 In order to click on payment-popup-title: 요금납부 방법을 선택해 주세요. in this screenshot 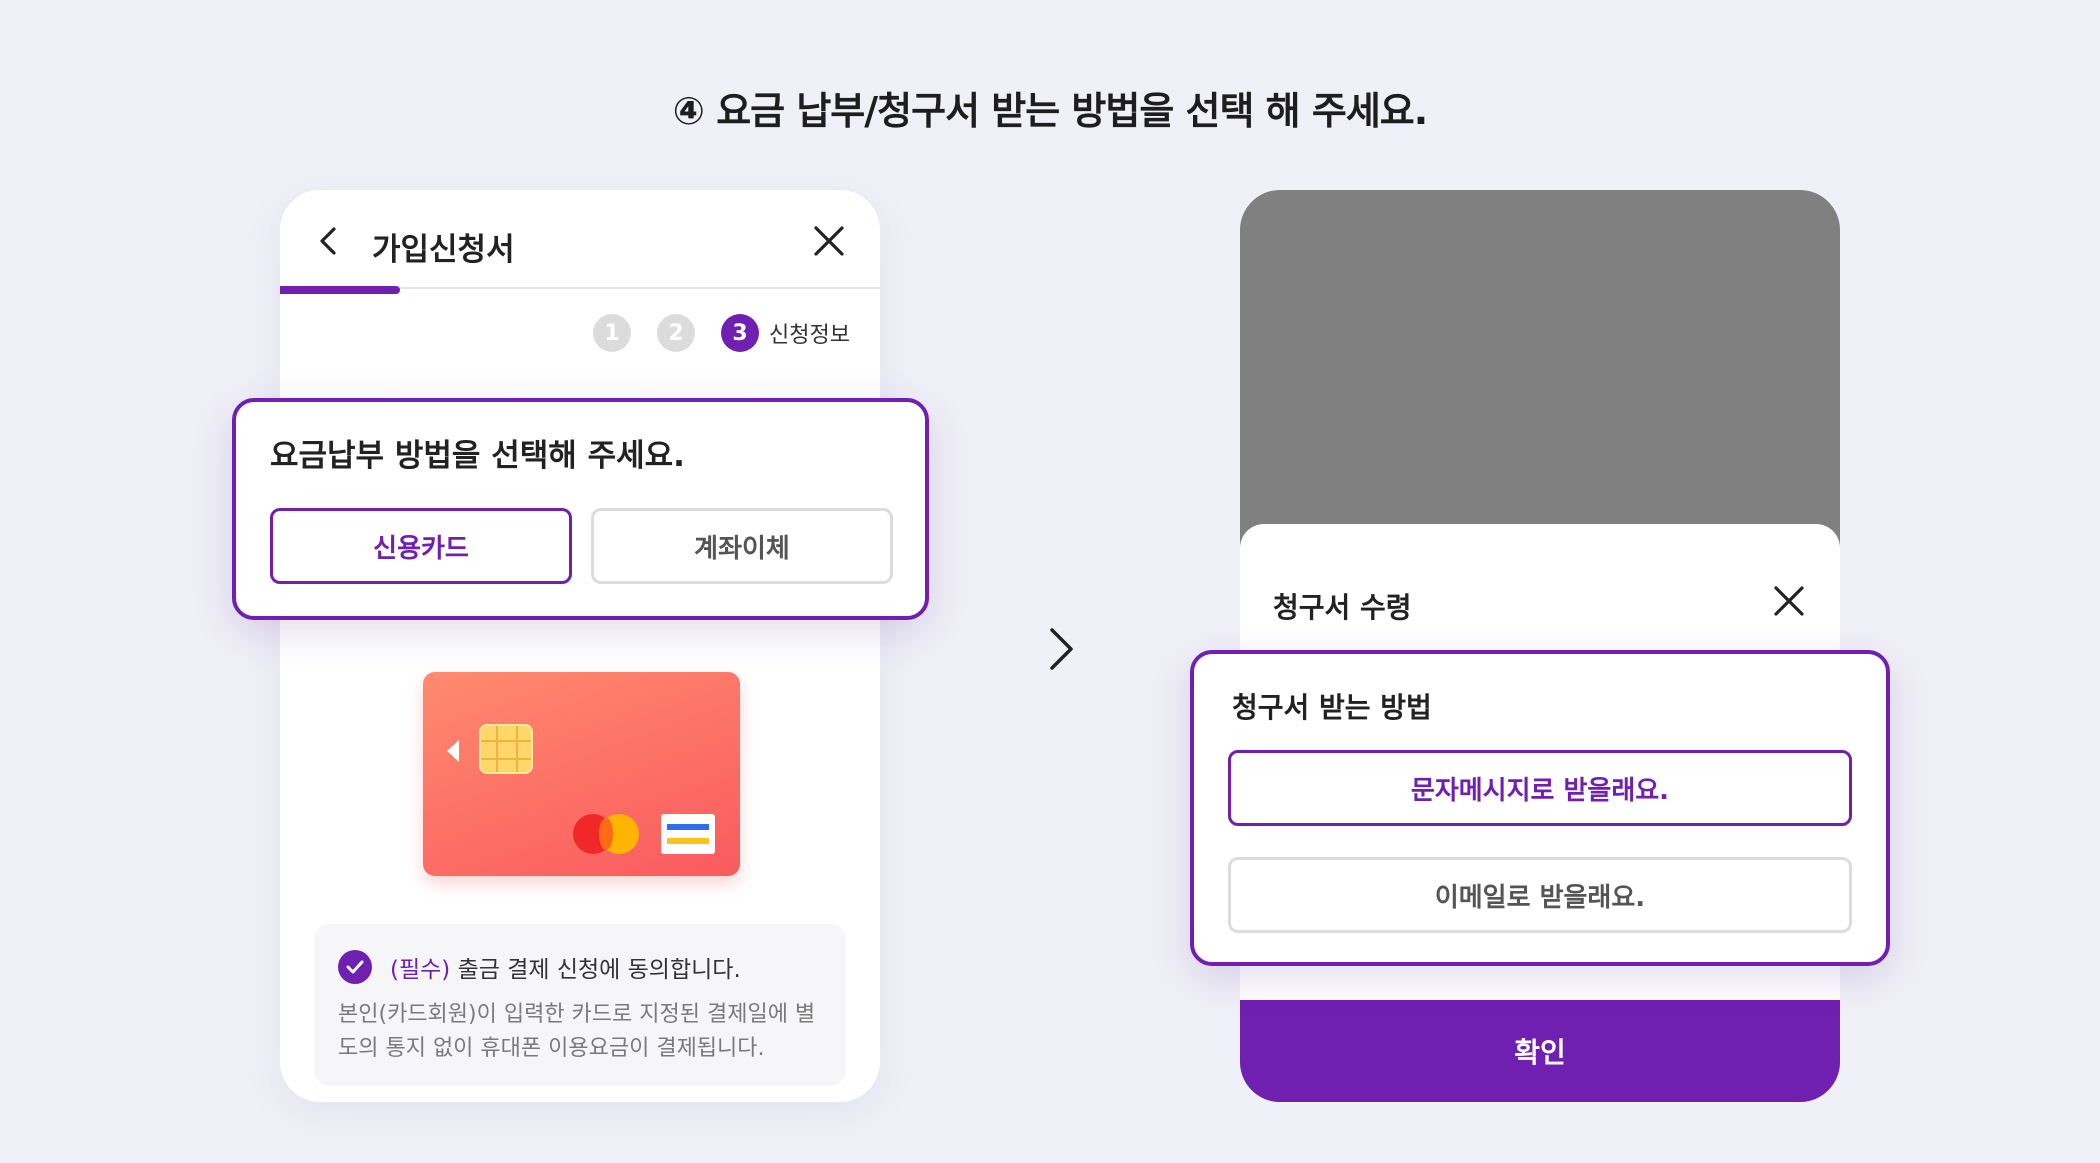, I will do `click(477, 456)`.